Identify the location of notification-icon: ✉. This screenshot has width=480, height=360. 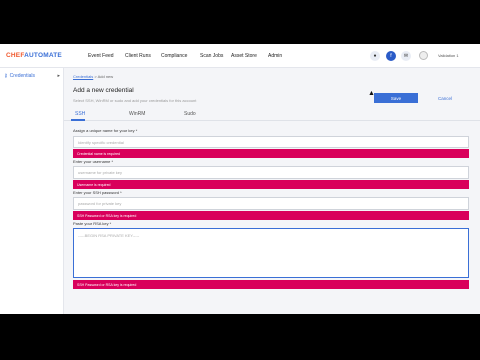
(406, 56).